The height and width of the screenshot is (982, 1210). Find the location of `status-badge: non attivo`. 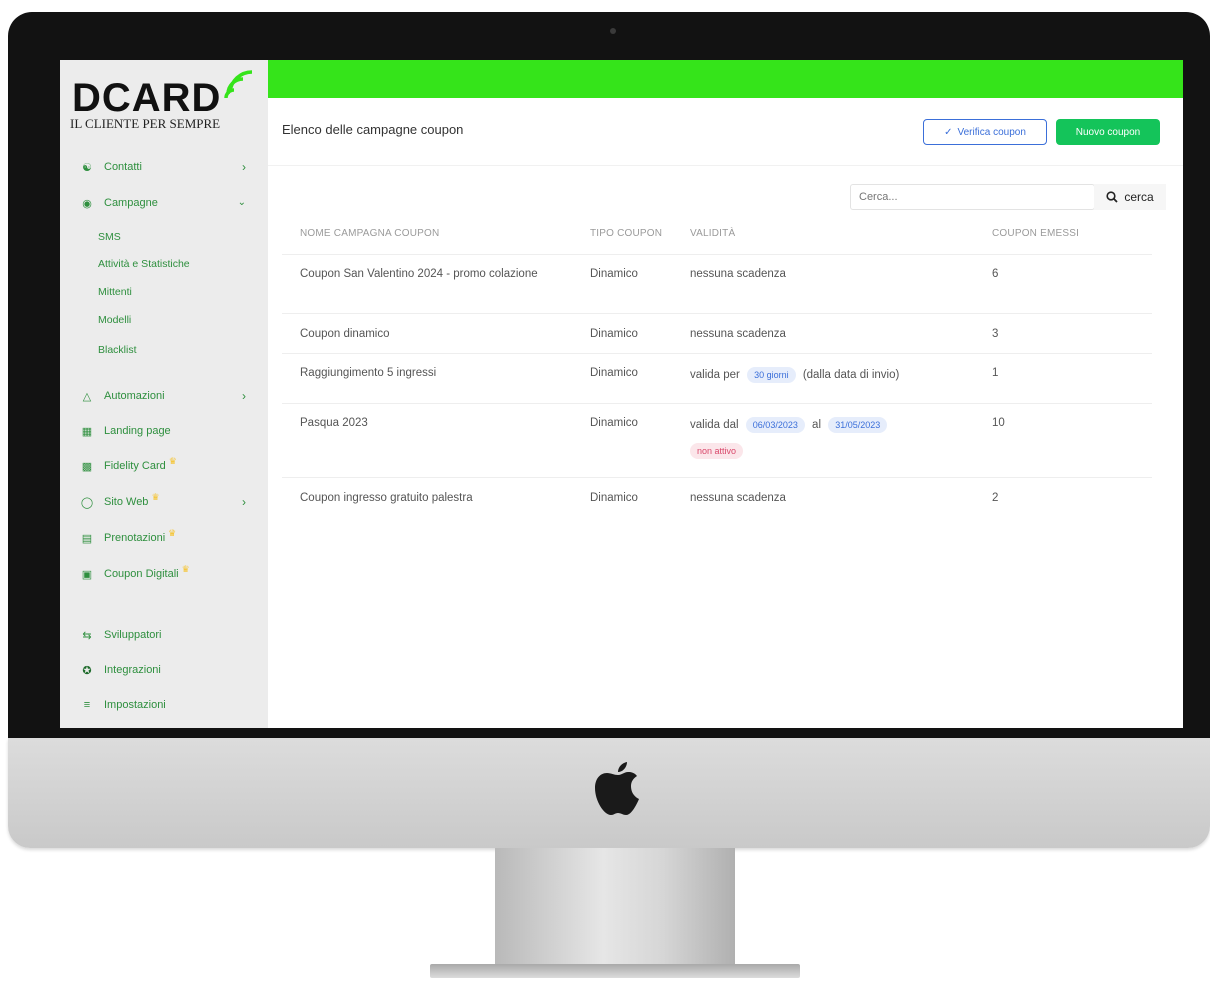

status-badge: non attivo is located at coordinates (717, 451).